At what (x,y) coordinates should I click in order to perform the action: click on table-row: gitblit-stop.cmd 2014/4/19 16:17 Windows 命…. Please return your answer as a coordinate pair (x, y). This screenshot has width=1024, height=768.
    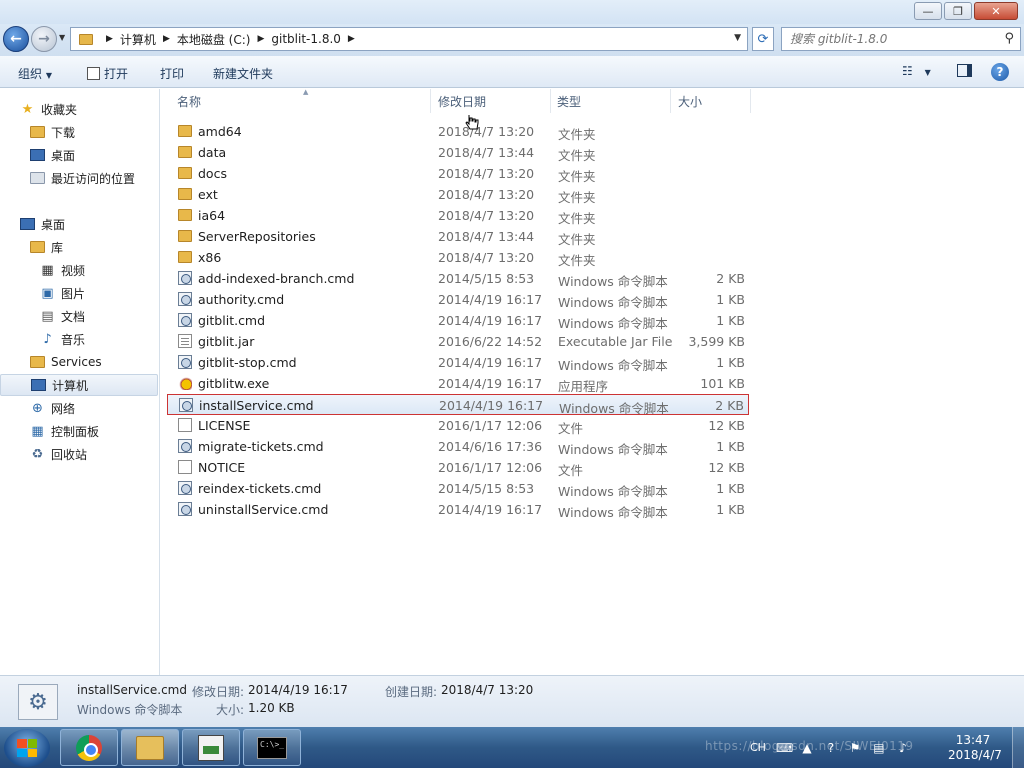
    Looking at the image, I should click on (458, 362).